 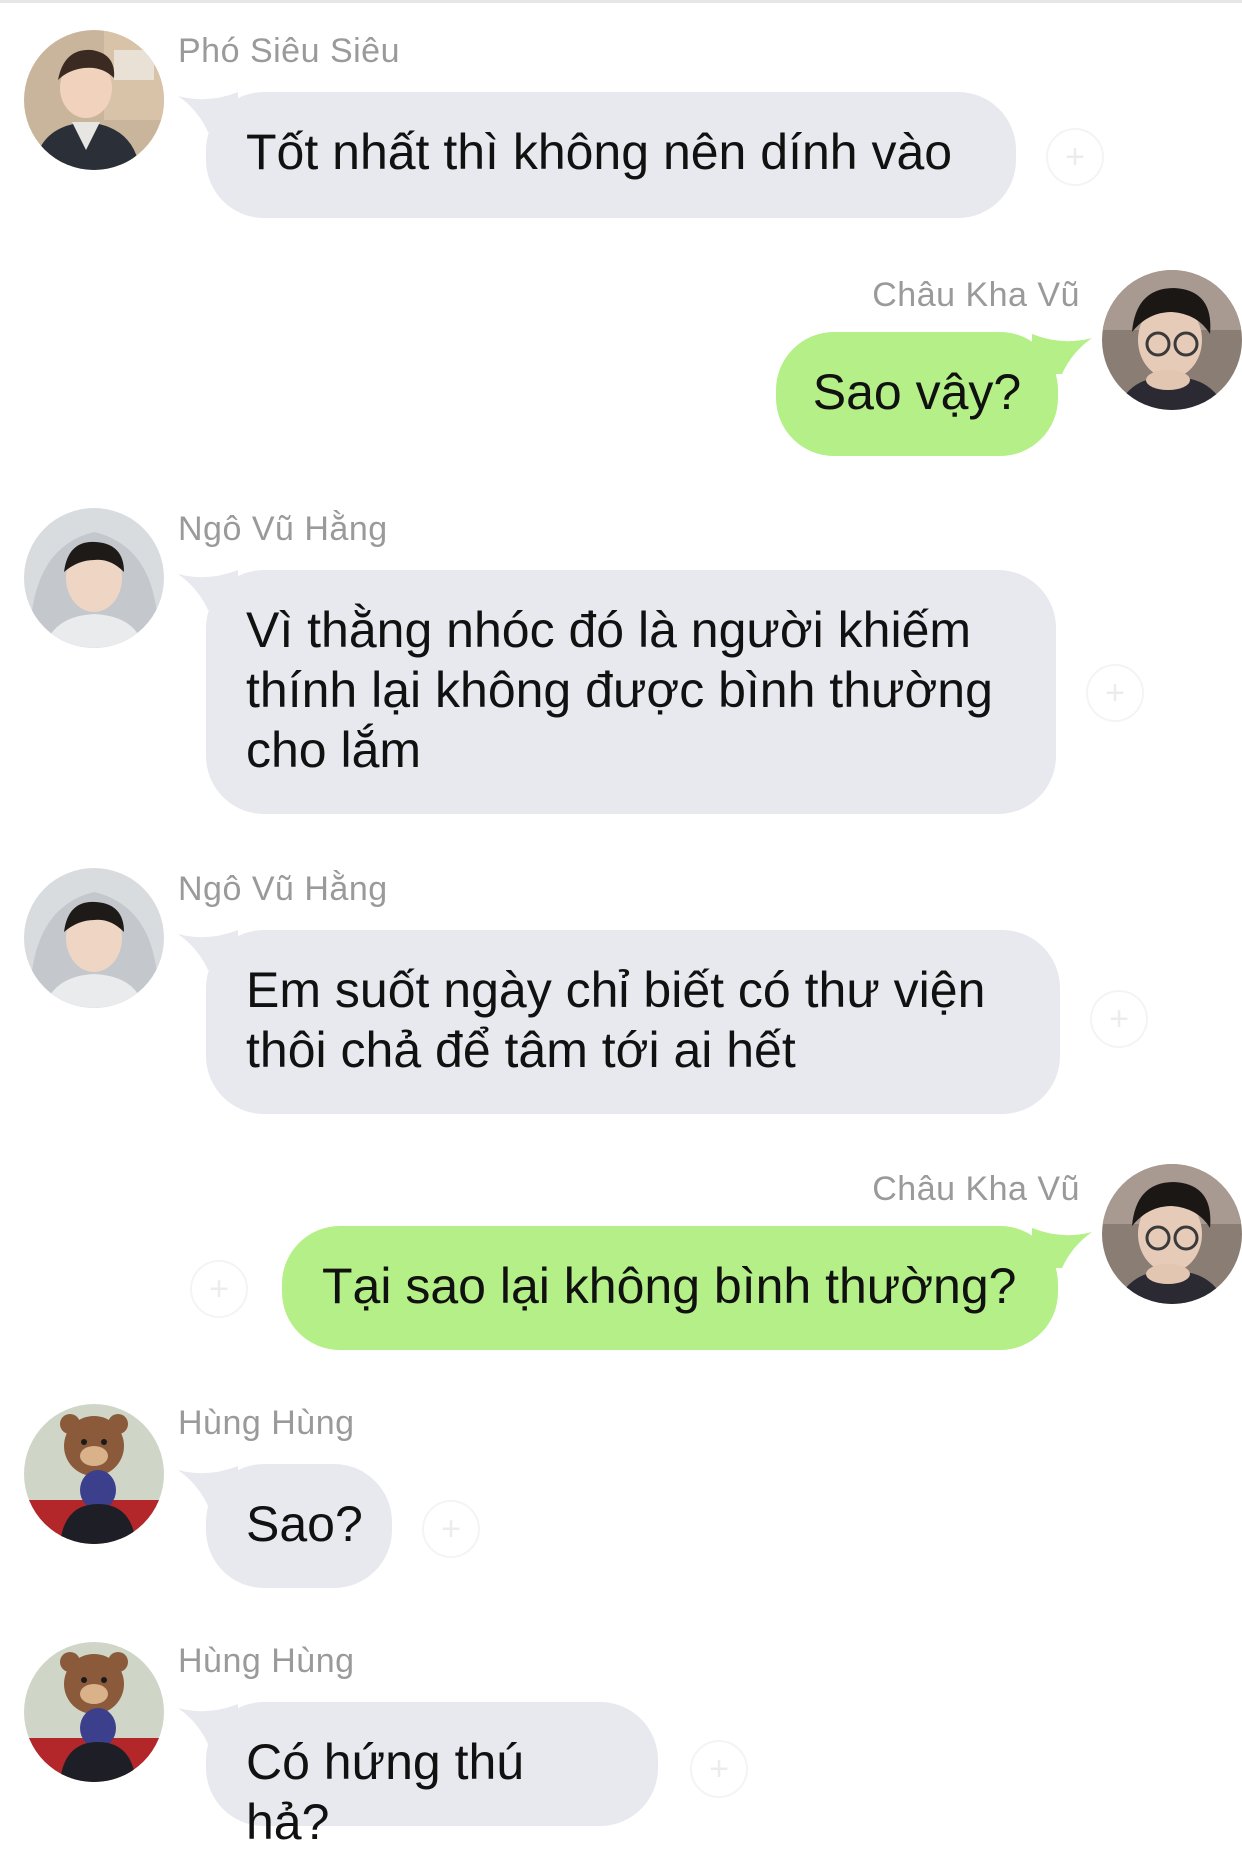 I want to click on message-text: Sao vậy?, so click(x=917, y=392).